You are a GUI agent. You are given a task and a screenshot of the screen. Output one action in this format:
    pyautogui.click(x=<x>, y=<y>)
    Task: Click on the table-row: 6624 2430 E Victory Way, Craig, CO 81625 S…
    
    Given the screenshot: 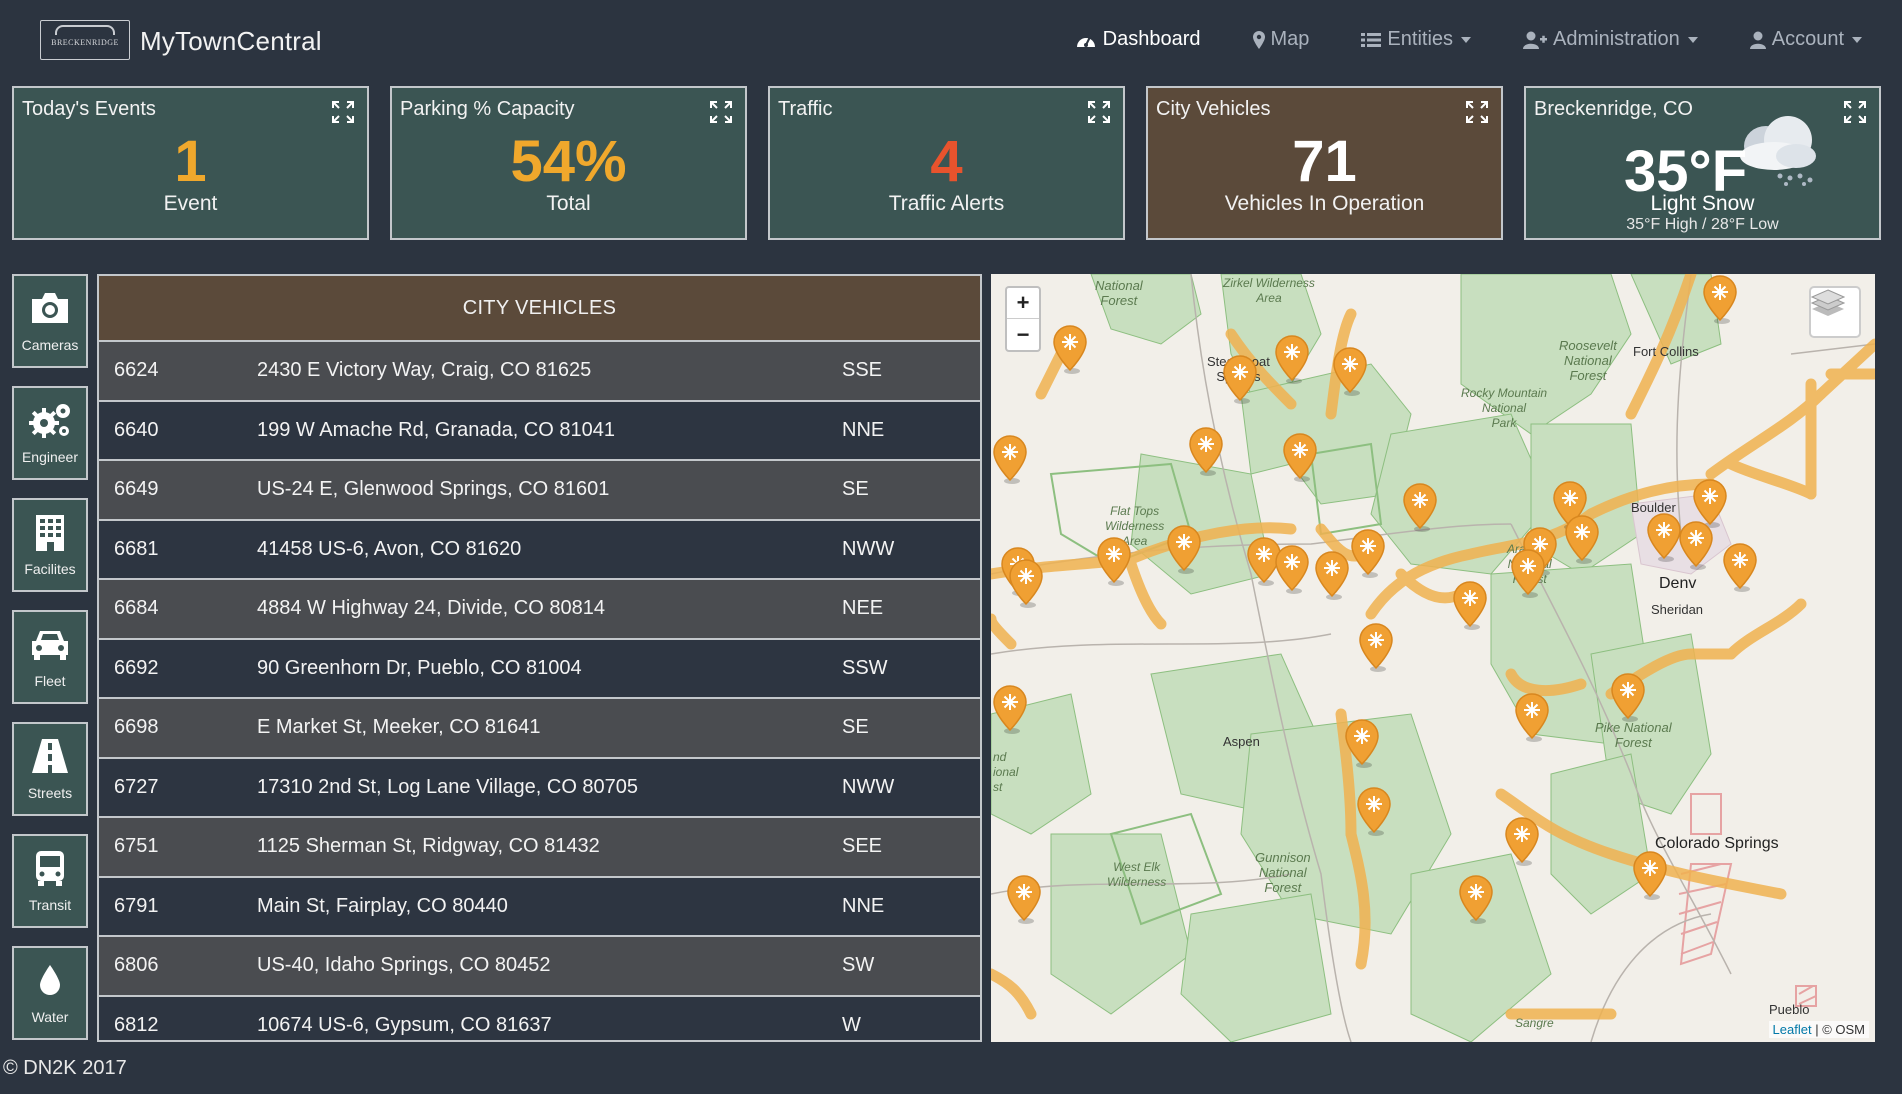 What is the action you would take?
    pyautogui.click(x=539, y=372)
    